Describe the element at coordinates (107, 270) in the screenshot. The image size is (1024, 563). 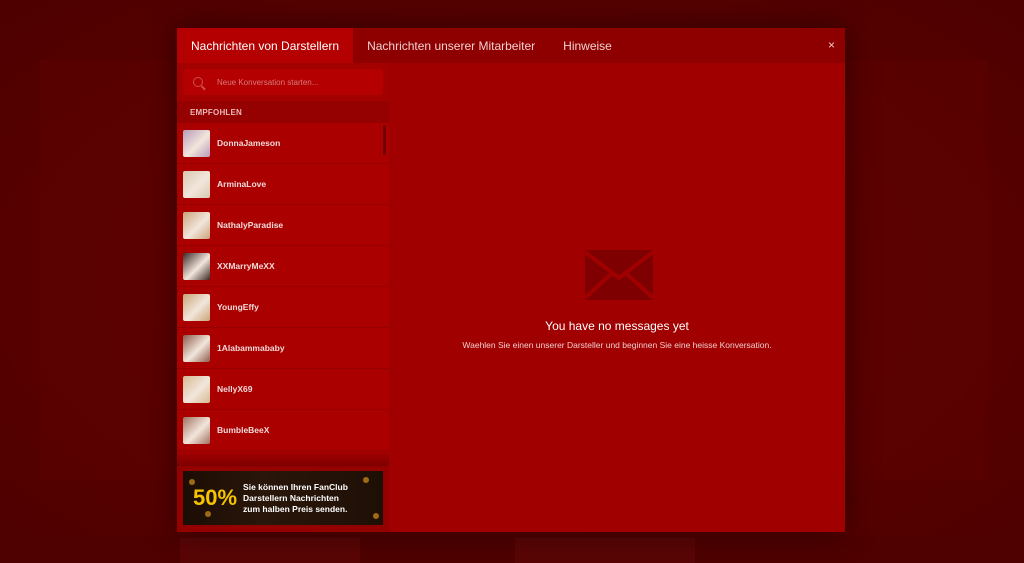
I see `backdrop-card-left` at that location.